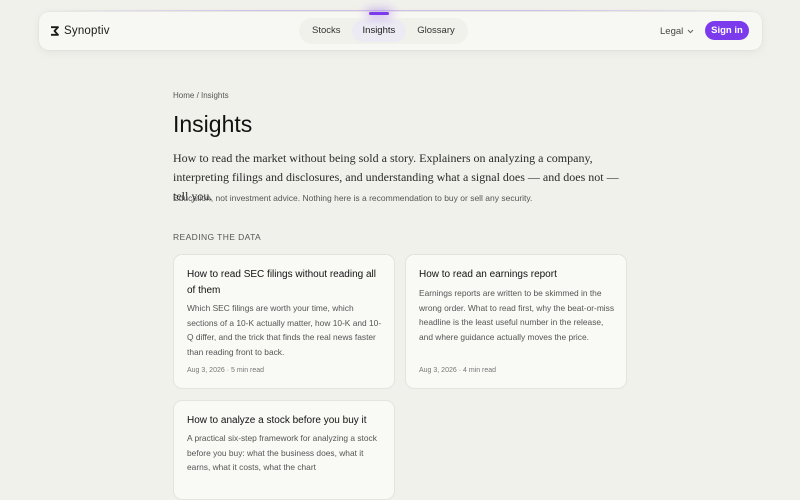 The image size is (800, 500). I want to click on nav-tab-glossary: Glossary, so click(435, 31).